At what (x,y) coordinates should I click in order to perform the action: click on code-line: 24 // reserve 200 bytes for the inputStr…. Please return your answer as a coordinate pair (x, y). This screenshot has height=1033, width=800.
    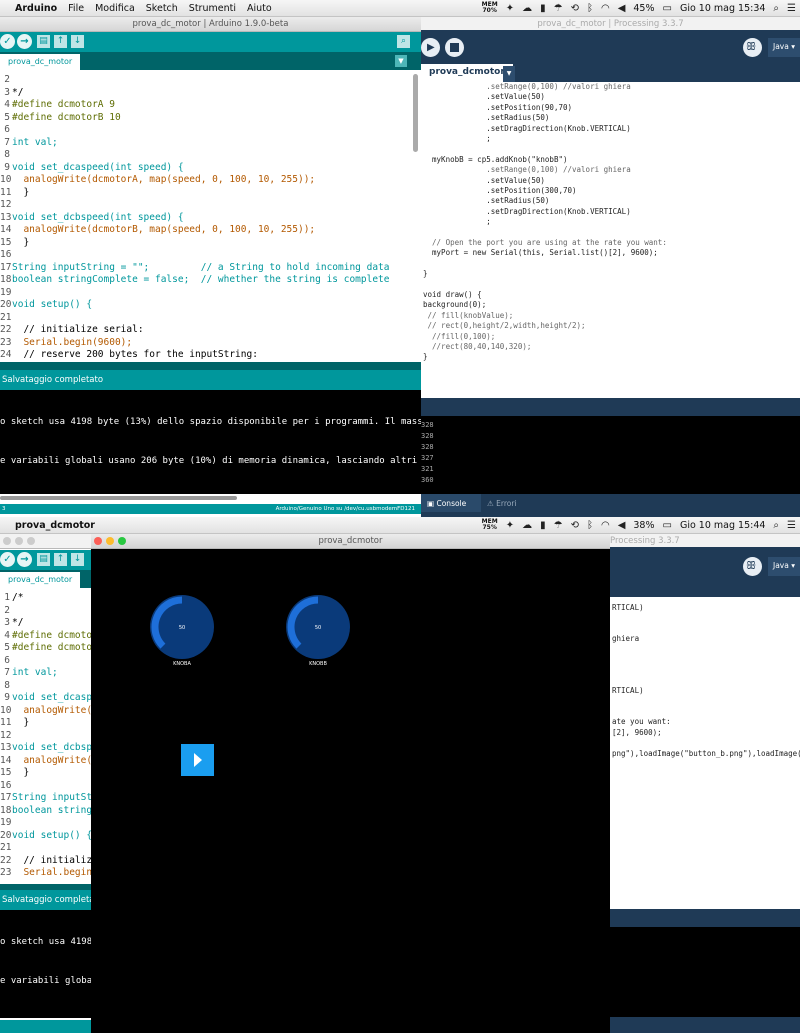
    Looking at the image, I should click on (129, 355).